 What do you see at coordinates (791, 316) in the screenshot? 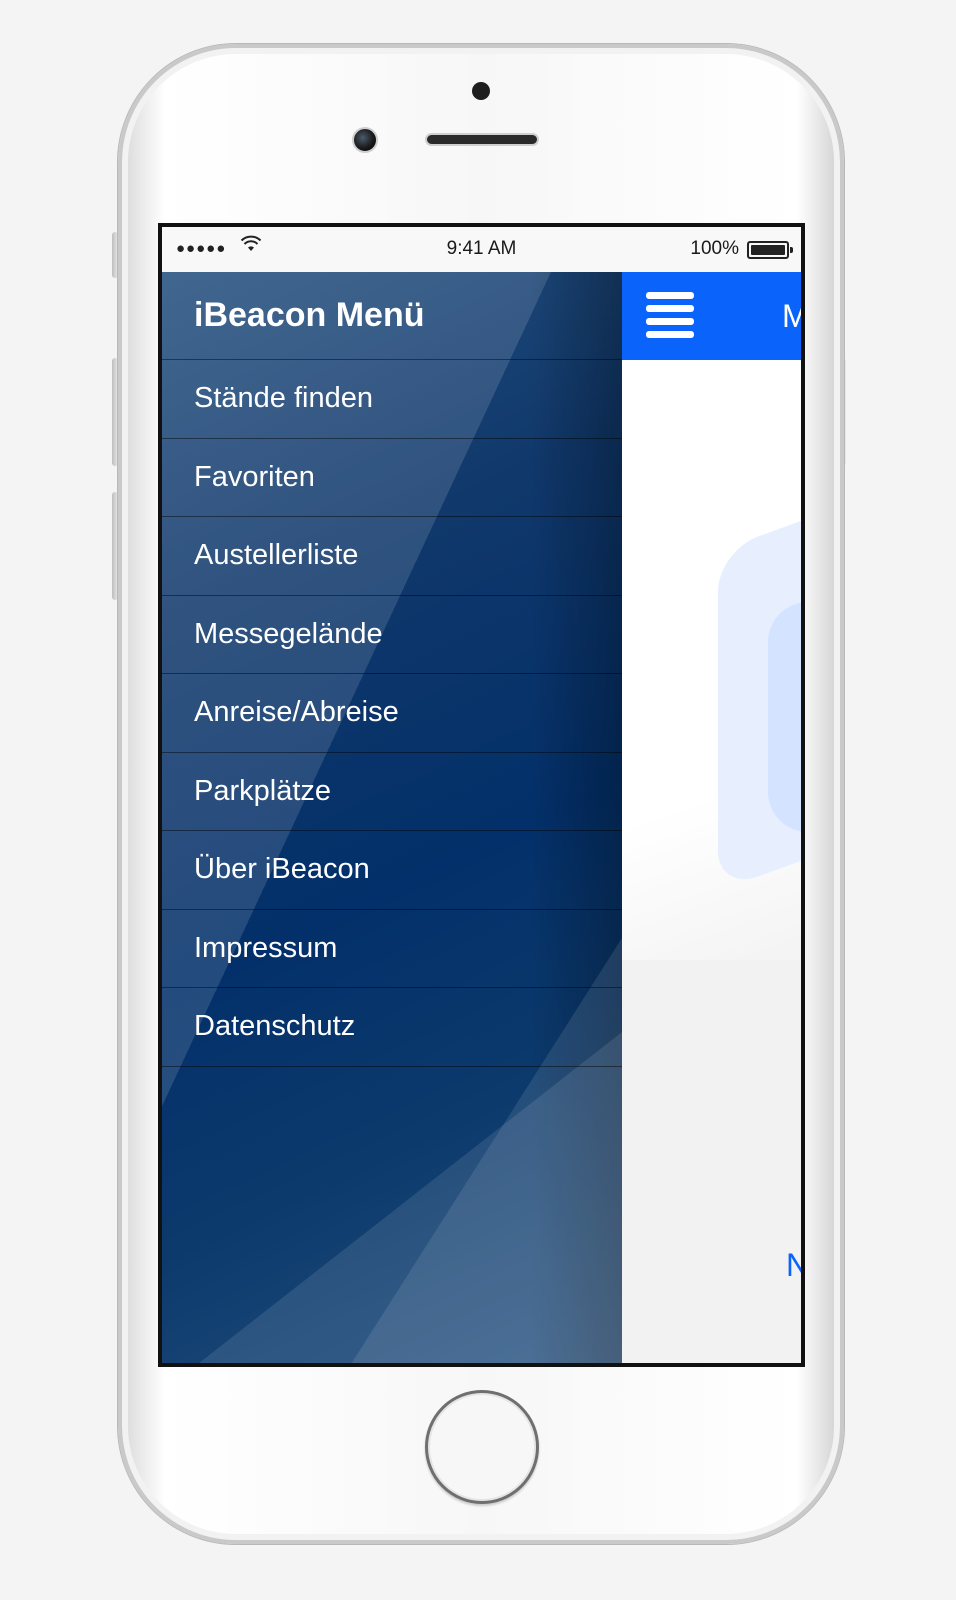
I see `main-title: M` at bounding box center [791, 316].